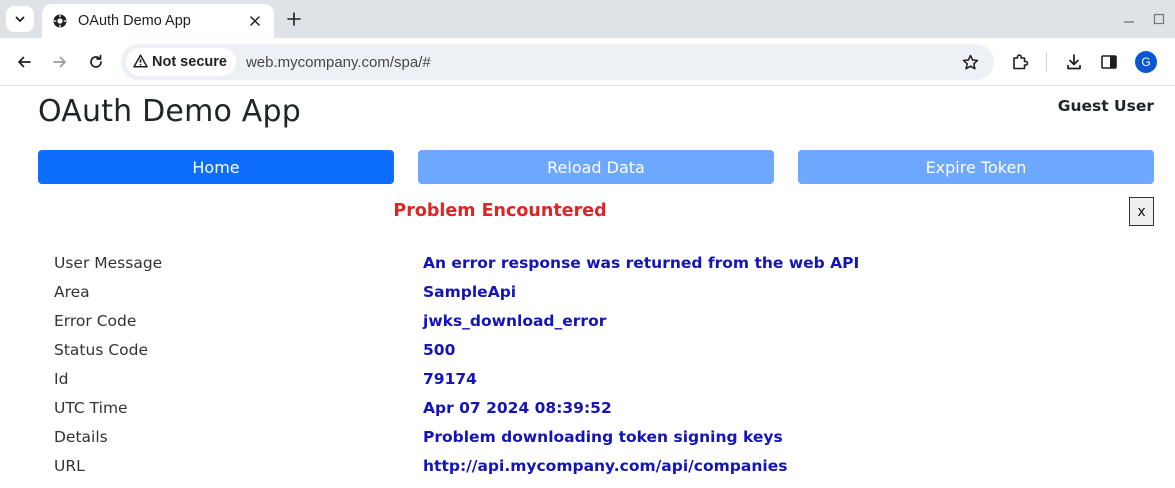 This screenshot has width=1175, height=488. I want to click on user-name: Guest User, so click(1105, 106).